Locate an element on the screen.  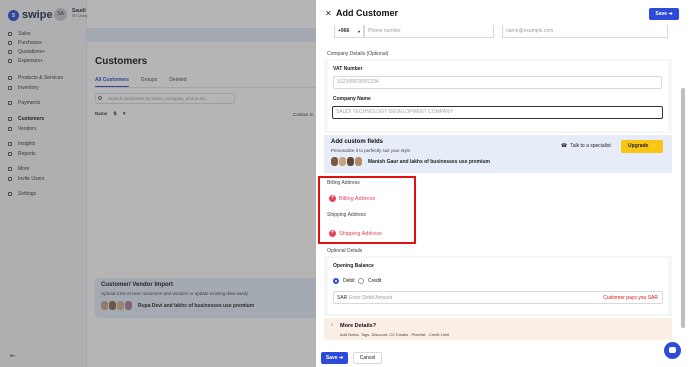
vat-input: 312345678901234 is located at coordinates (497, 82).